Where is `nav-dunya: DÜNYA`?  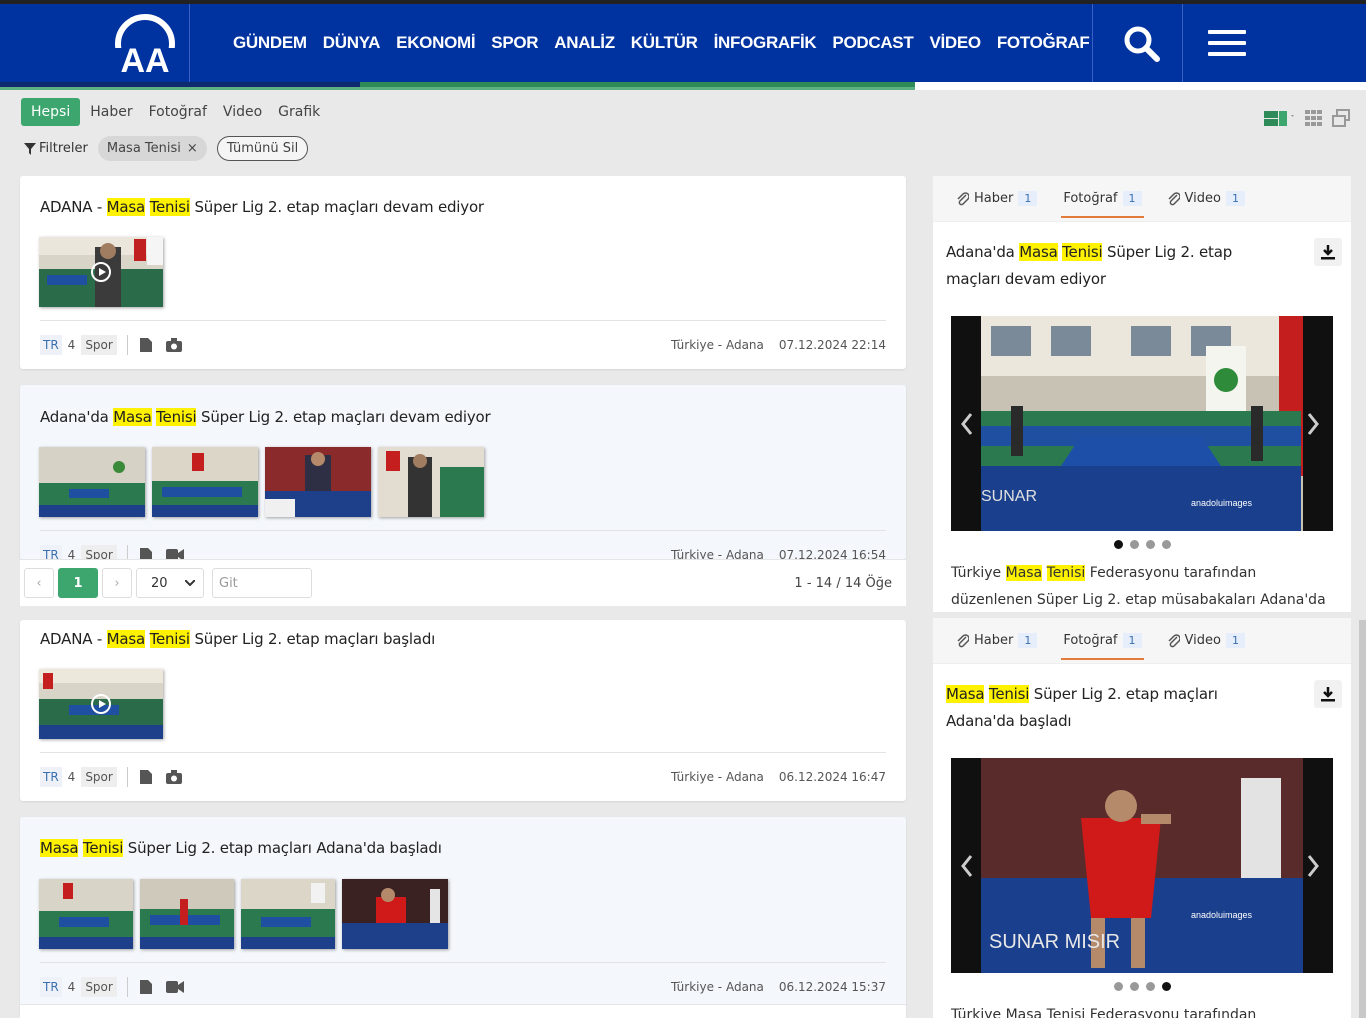 nav-dunya: DÜNYA is located at coordinates (352, 43).